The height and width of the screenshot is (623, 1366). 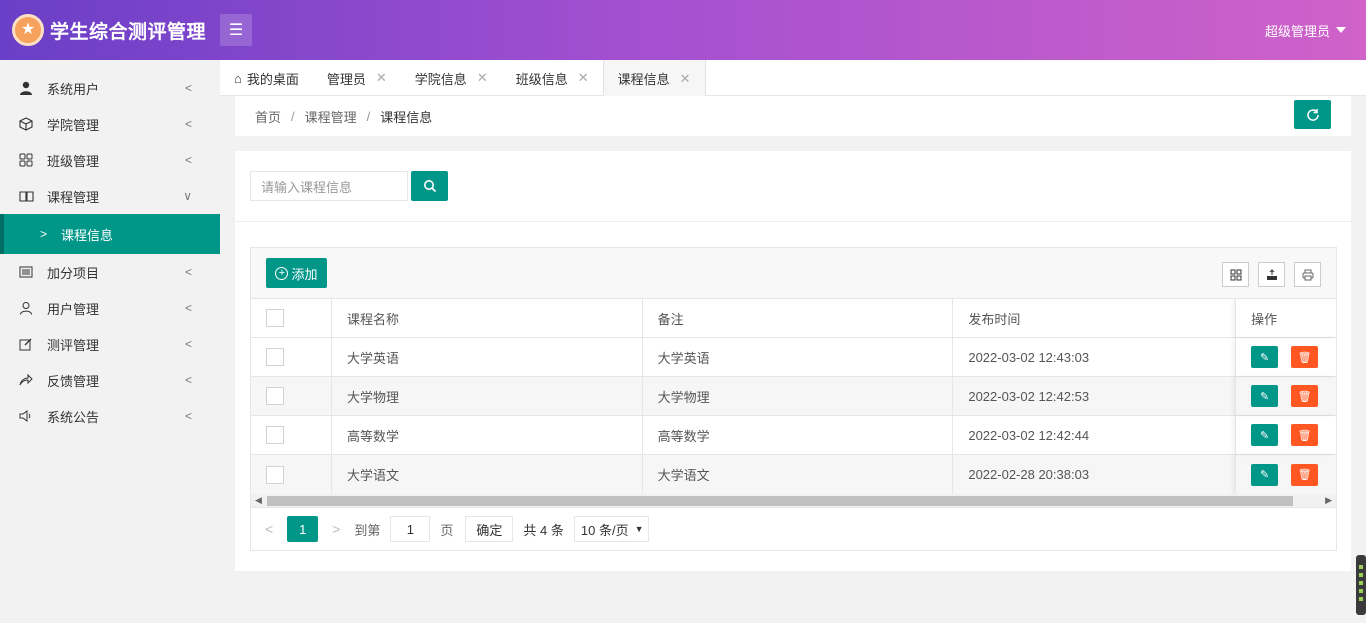 What do you see at coordinates (303, 529) in the screenshot?
I see `current-page-button: 1` at bounding box center [303, 529].